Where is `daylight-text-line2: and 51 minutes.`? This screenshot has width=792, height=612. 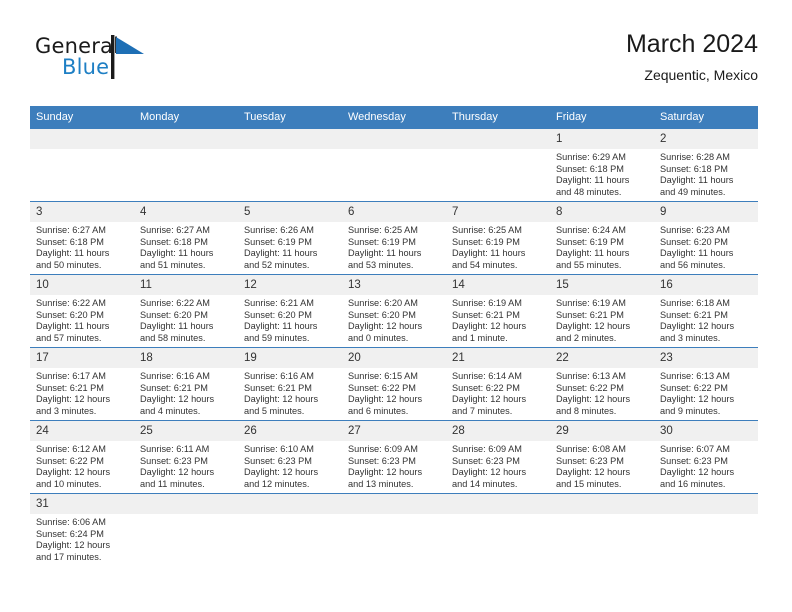 daylight-text-line2: and 51 minutes. is located at coordinates (173, 264).